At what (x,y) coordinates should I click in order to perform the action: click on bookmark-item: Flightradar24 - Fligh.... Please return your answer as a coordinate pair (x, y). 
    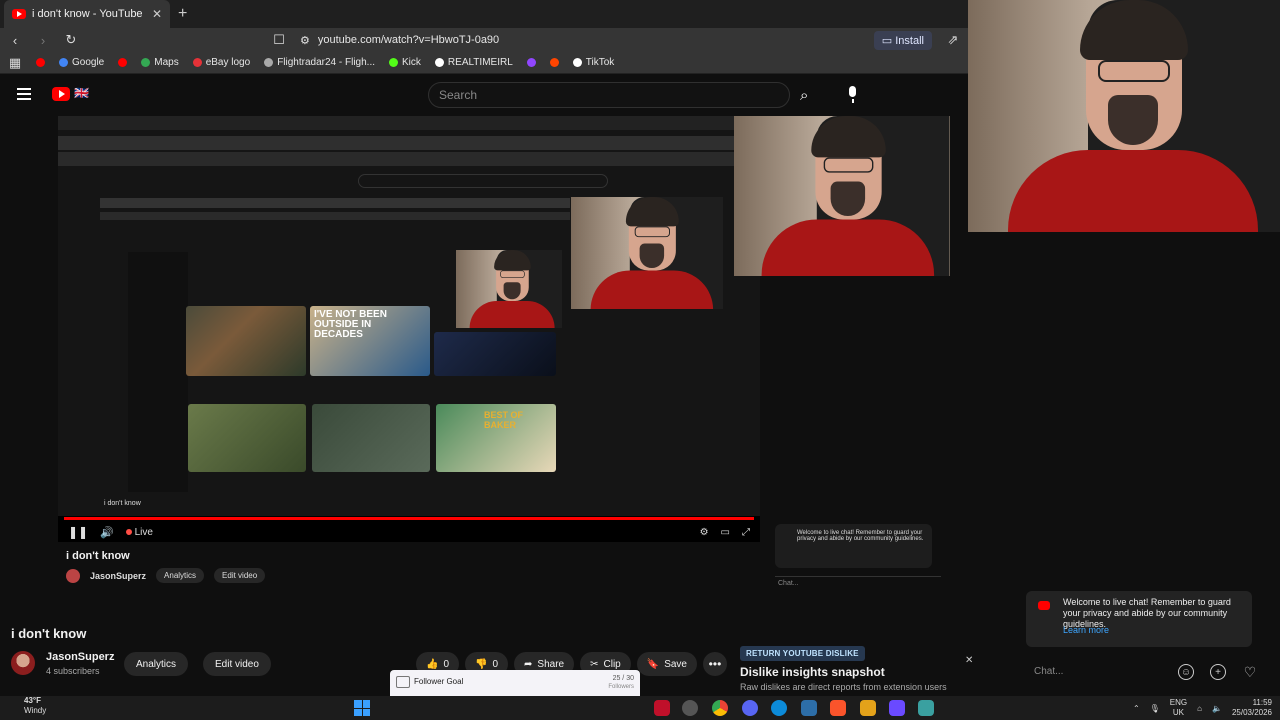
    Looking at the image, I should click on (319, 62).